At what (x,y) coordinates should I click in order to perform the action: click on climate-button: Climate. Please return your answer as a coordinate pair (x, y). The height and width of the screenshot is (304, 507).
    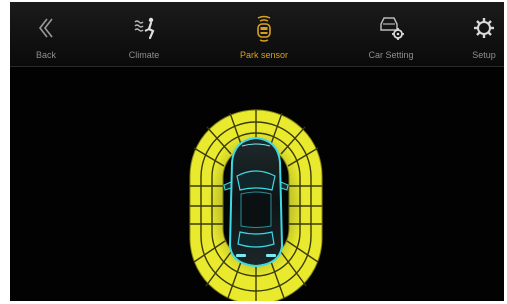
    Looking at the image, I should click on (144, 34).